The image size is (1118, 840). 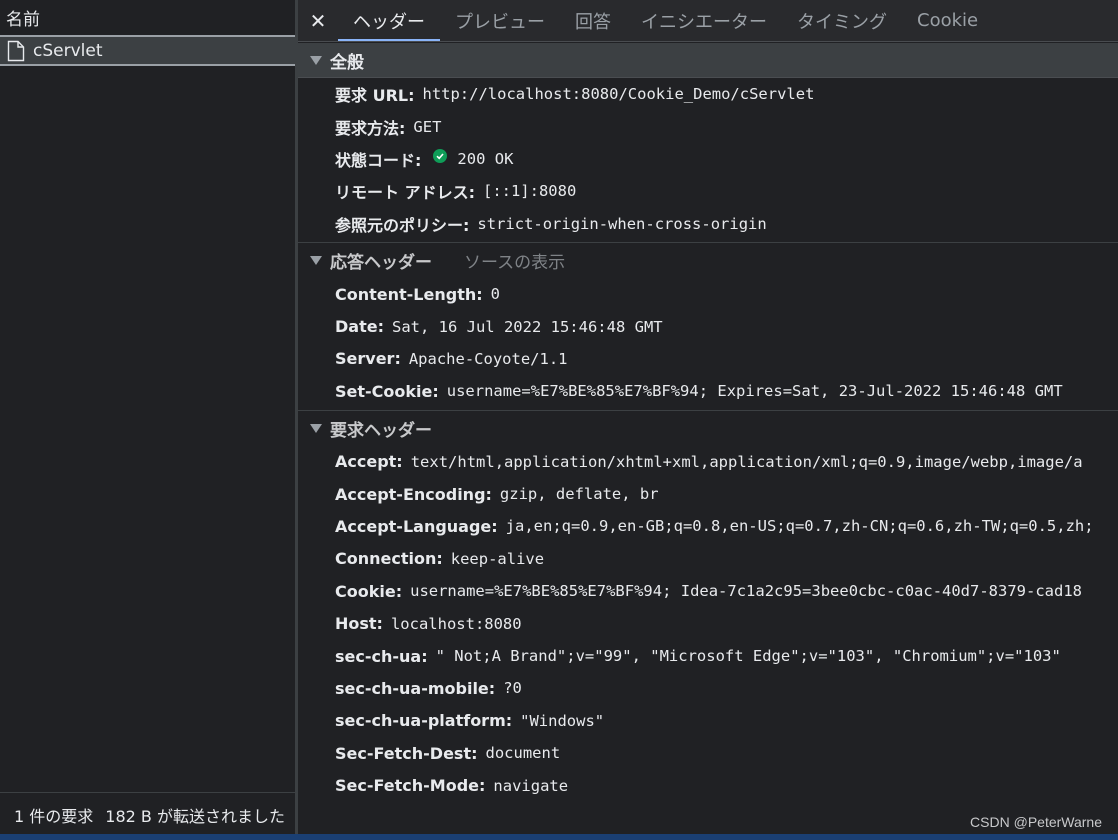 I want to click on header-key: Connection:, so click(x=389, y=559).